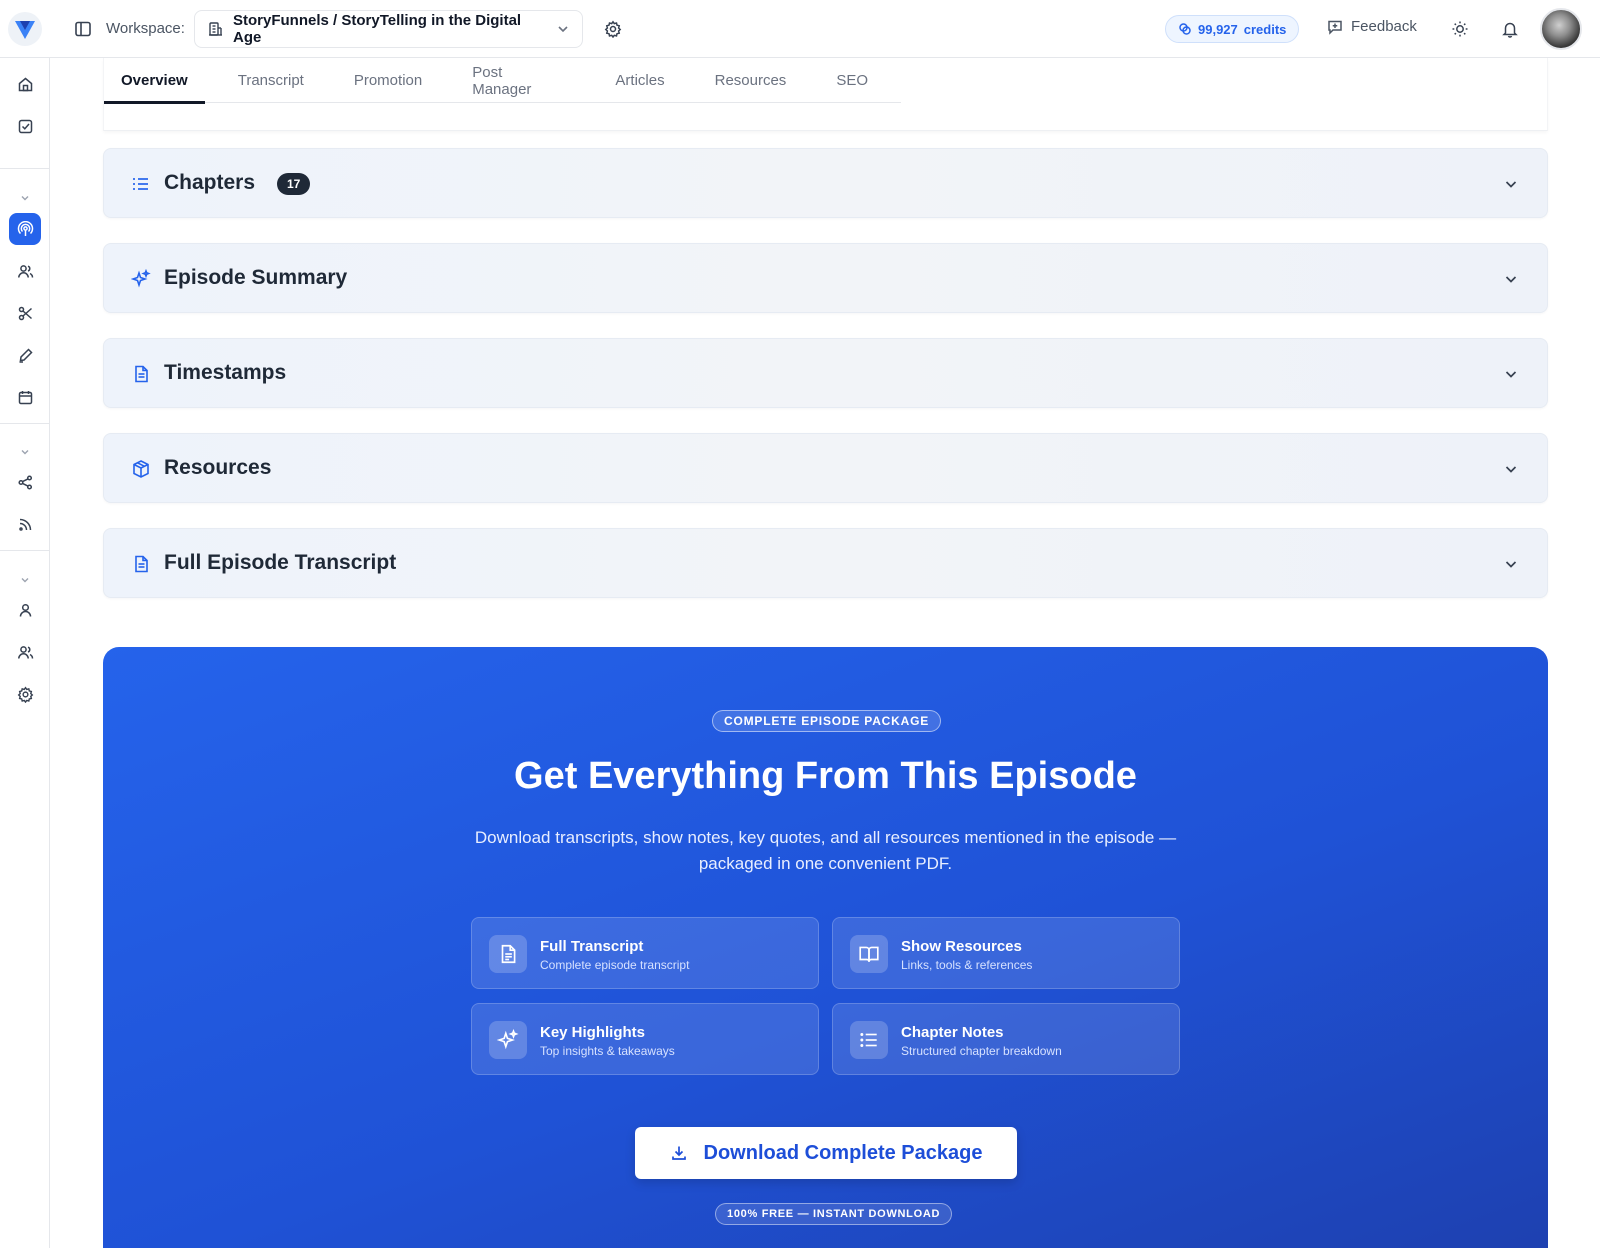  I want to click on nav-tasks, so click(25, 126).